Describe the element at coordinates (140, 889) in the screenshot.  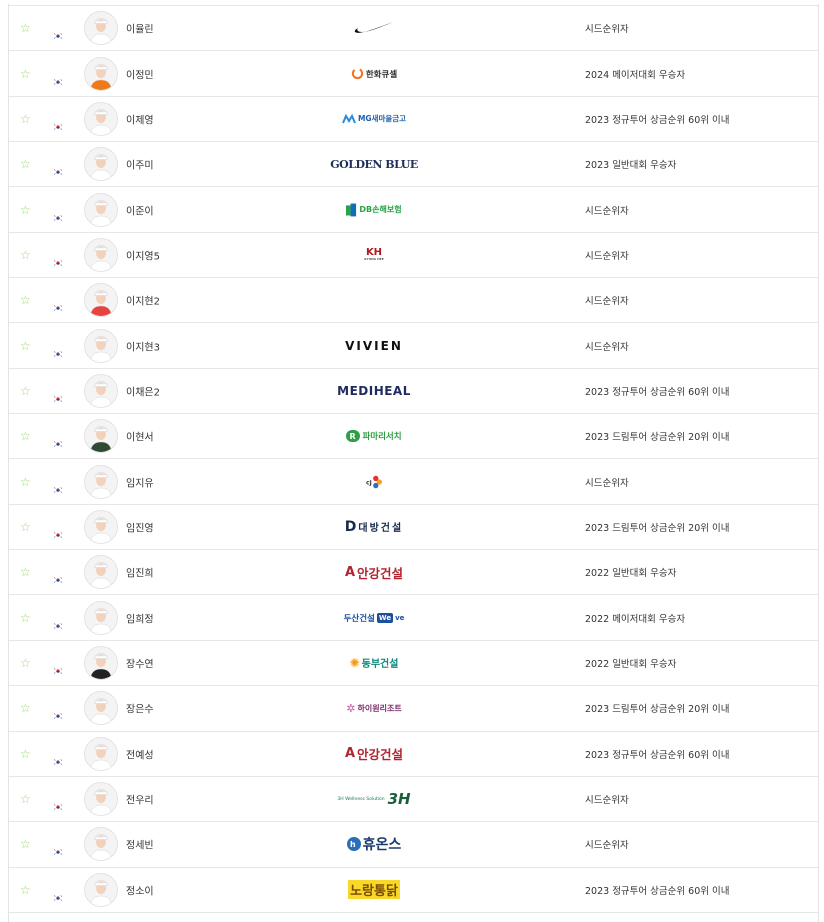
I see `player-name: 정소이` at that location.